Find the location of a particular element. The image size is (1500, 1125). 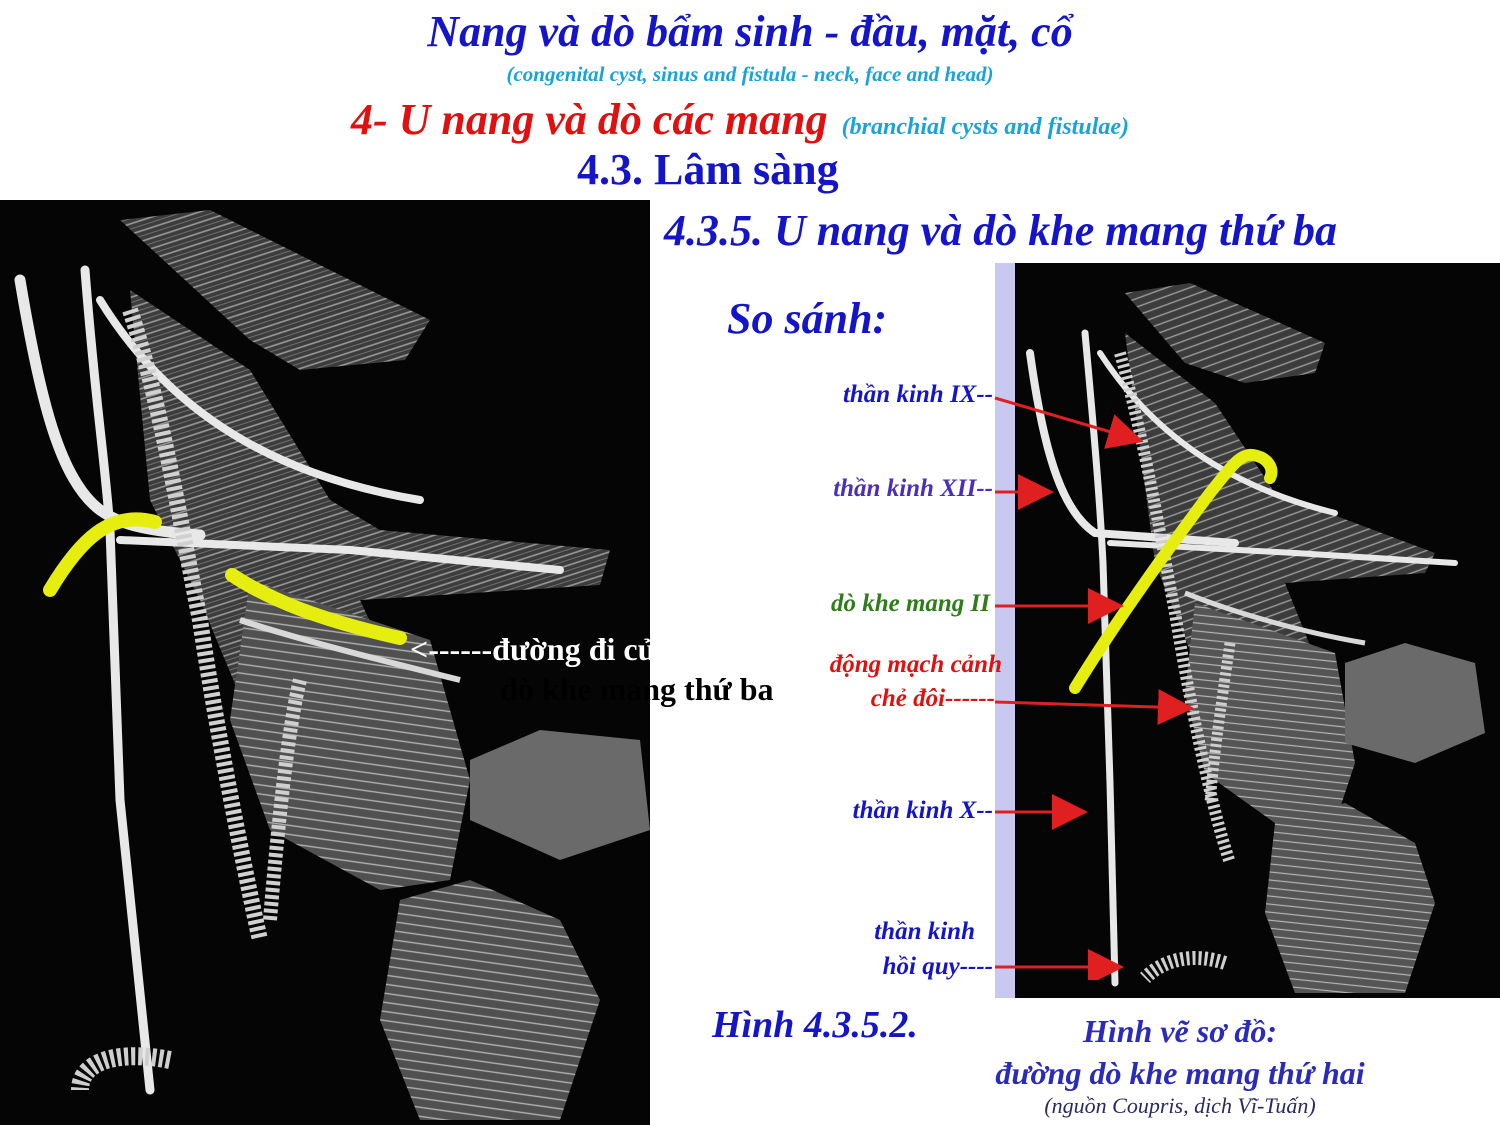

slide-title: Nang và dò bẩm sinh - đầu, mặt, cổ is located at coordinates (750, 31).